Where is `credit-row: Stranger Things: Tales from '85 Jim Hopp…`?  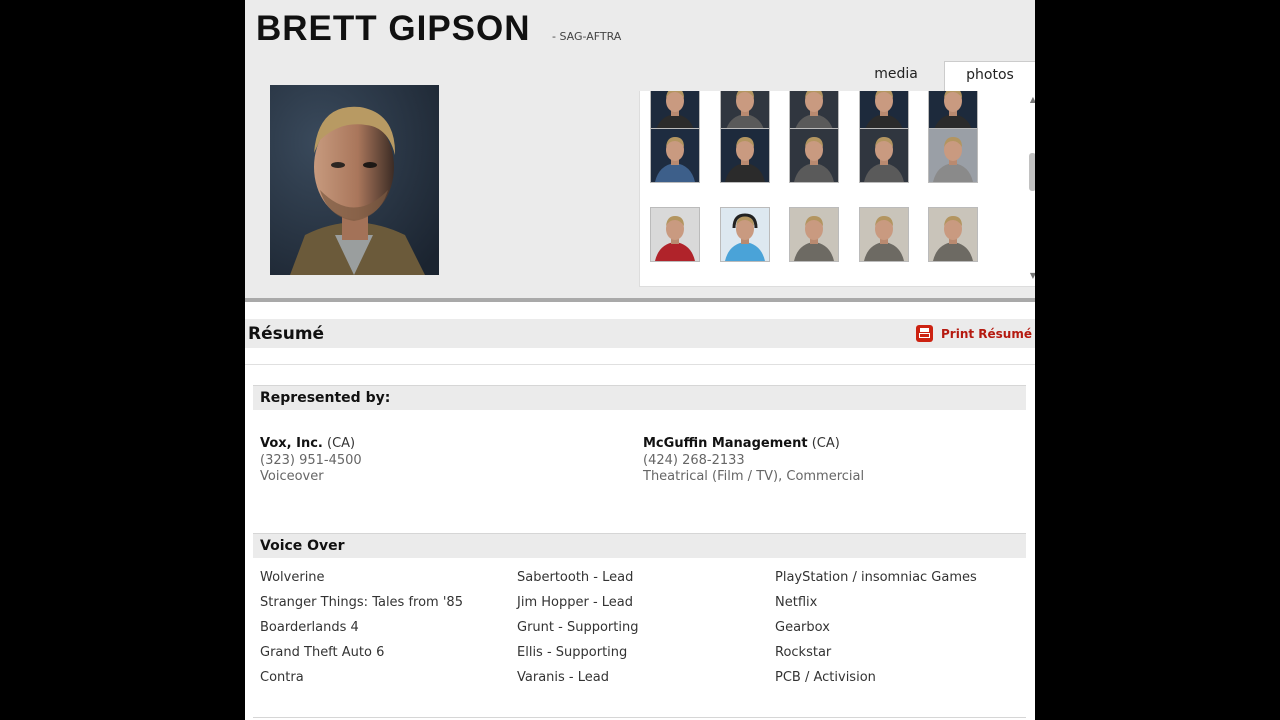 credit-row: Stranger Things: Tales from '85 Jim Hopp… is located at coordinates (640, 605).